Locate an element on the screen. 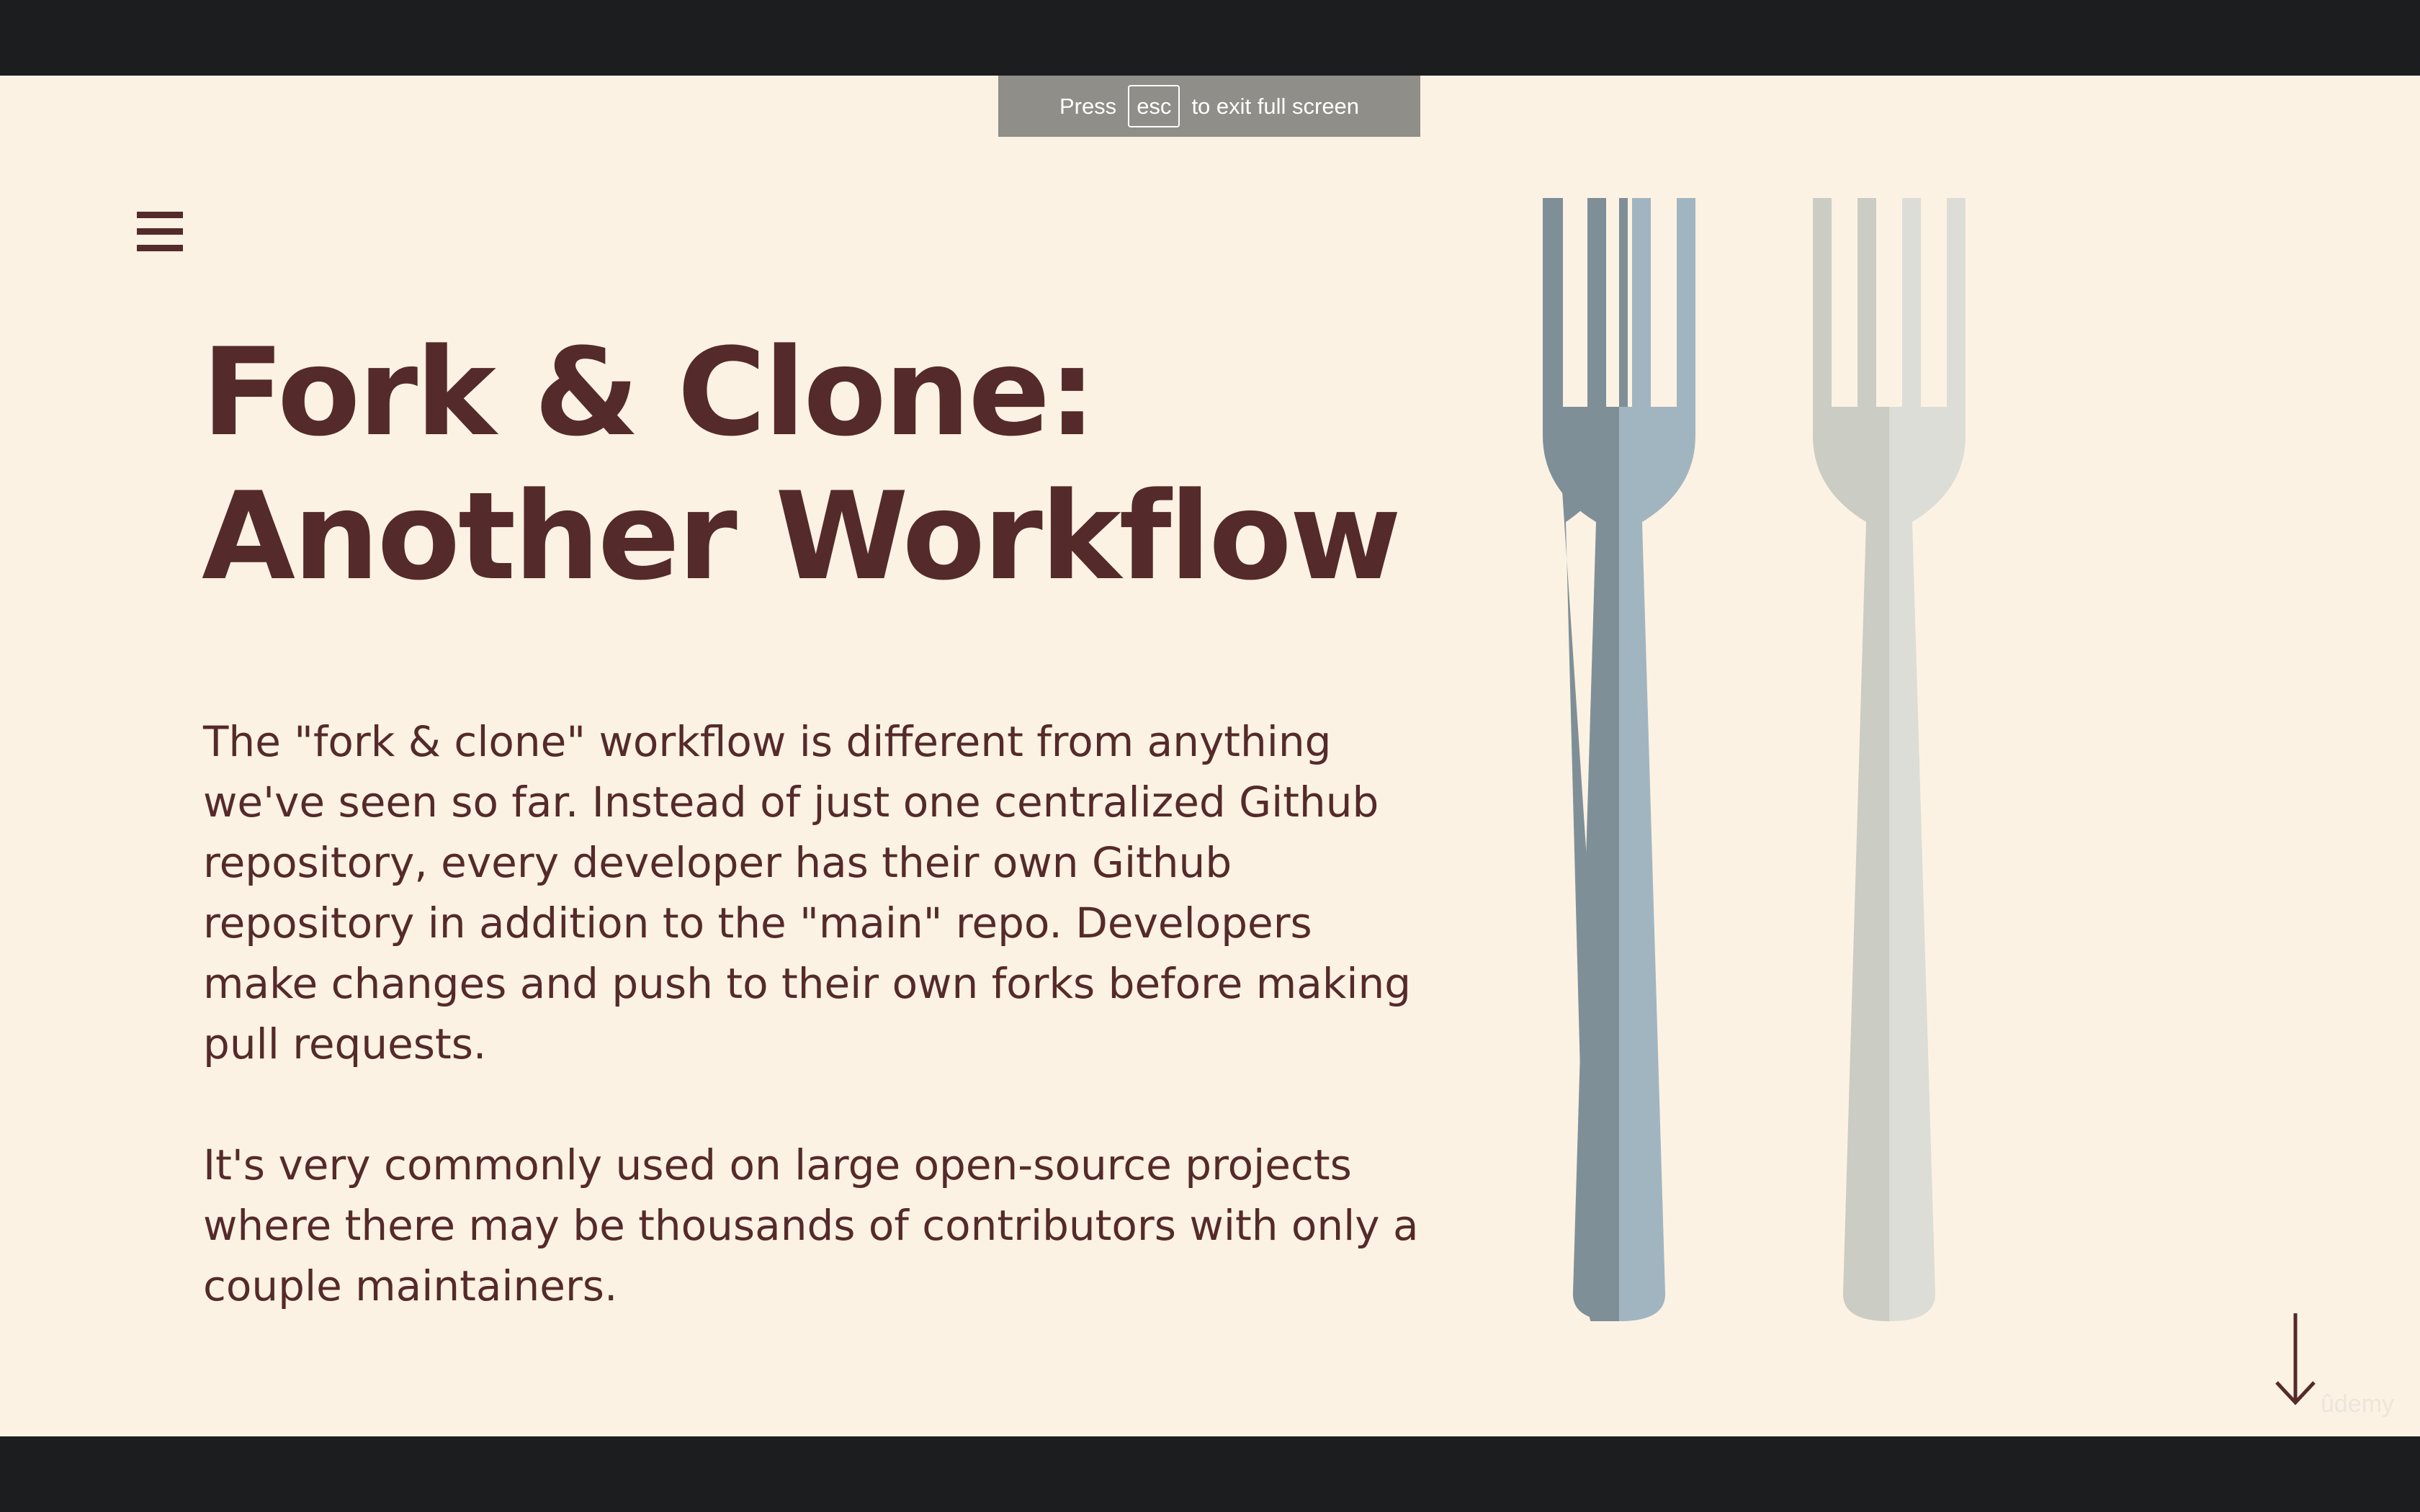 The height and width of the screenshot is (1512, 2420). hamburger-menu-icon is located at coordinates (161, 231).